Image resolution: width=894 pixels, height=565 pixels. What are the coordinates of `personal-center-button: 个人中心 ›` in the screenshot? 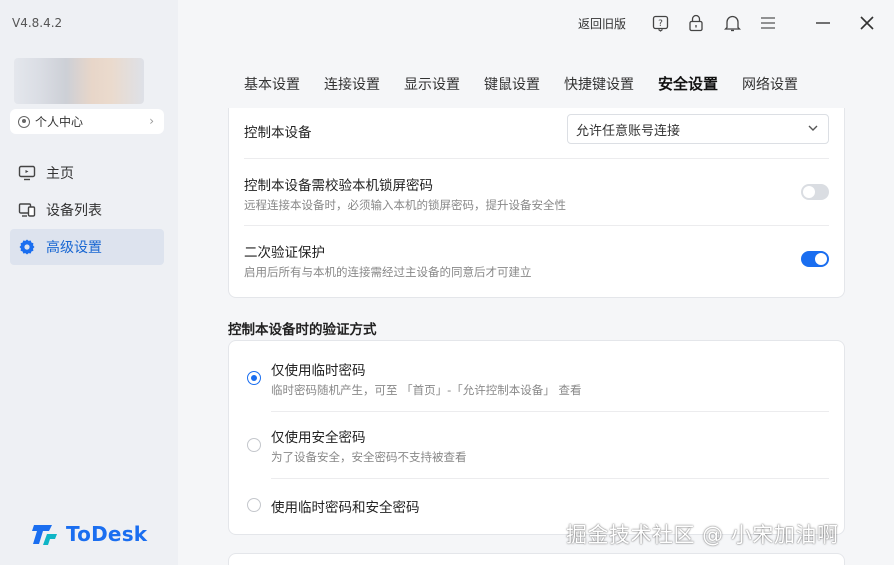 It's located at (87, 121).